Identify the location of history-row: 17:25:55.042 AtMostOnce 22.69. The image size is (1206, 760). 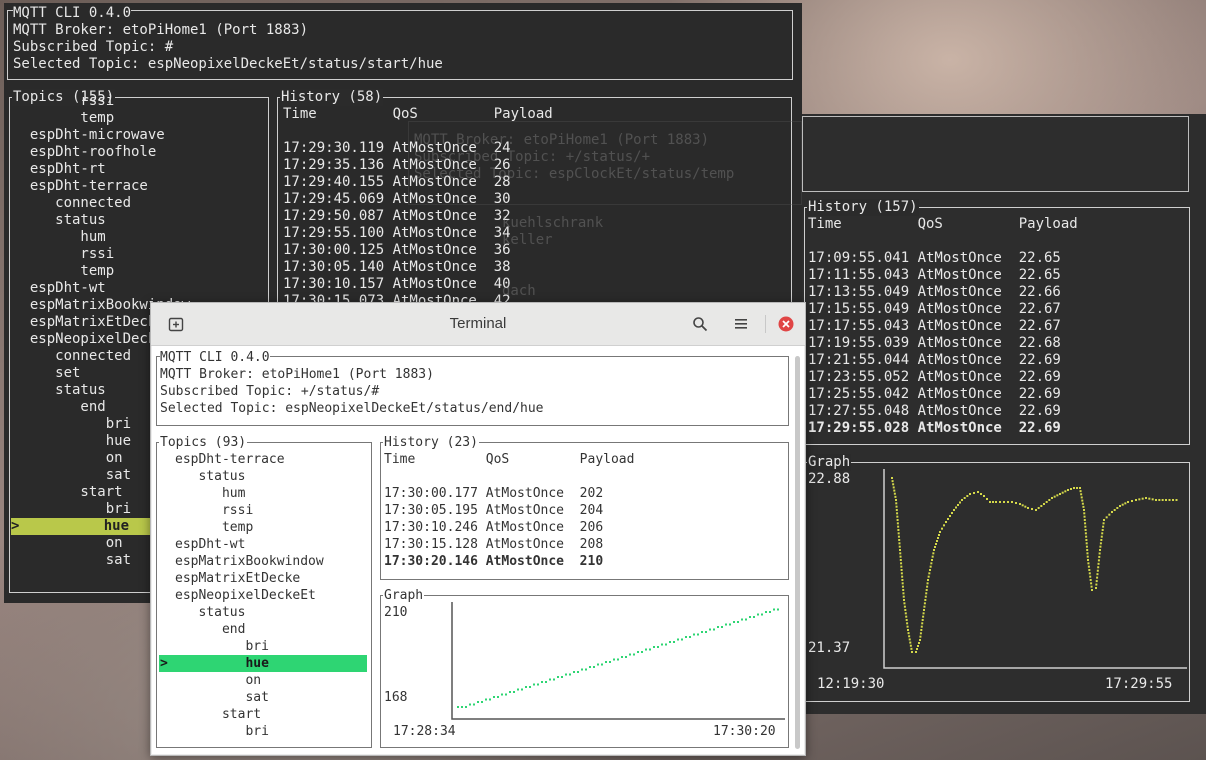
(934, 394).